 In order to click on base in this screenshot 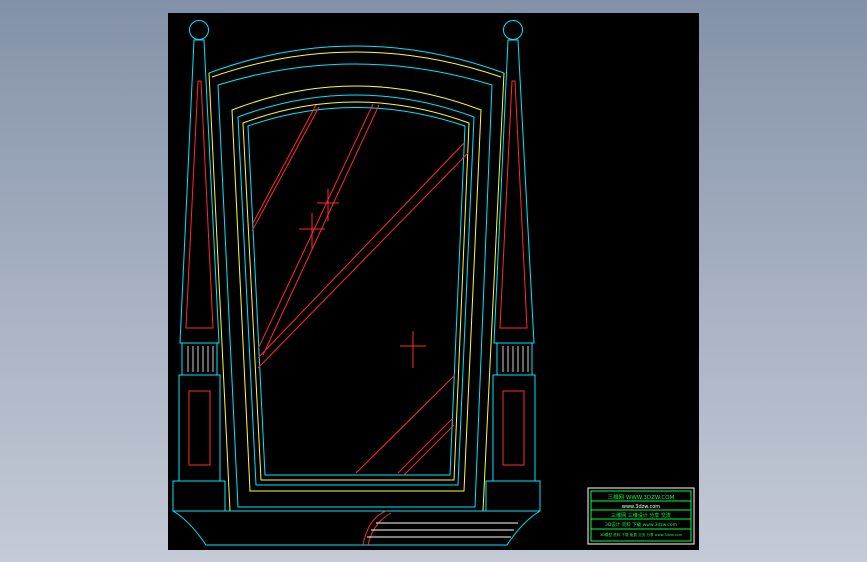, I will do `click(356, 528)`.